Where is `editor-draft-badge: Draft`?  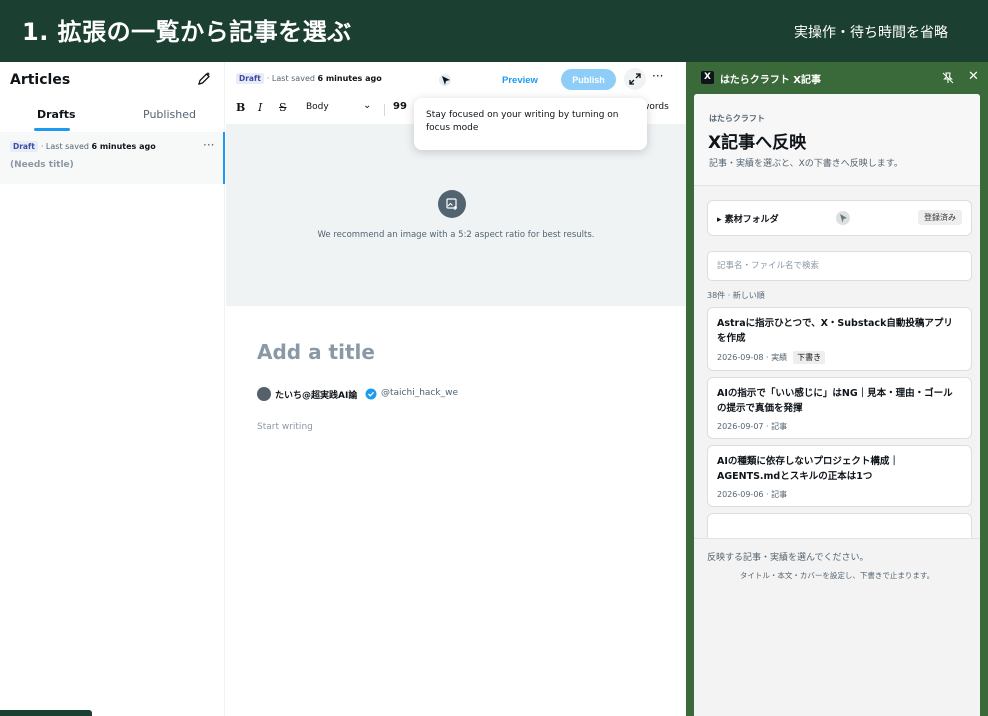 editor-draft-badge: Draft is located at coordinates (250, 78).